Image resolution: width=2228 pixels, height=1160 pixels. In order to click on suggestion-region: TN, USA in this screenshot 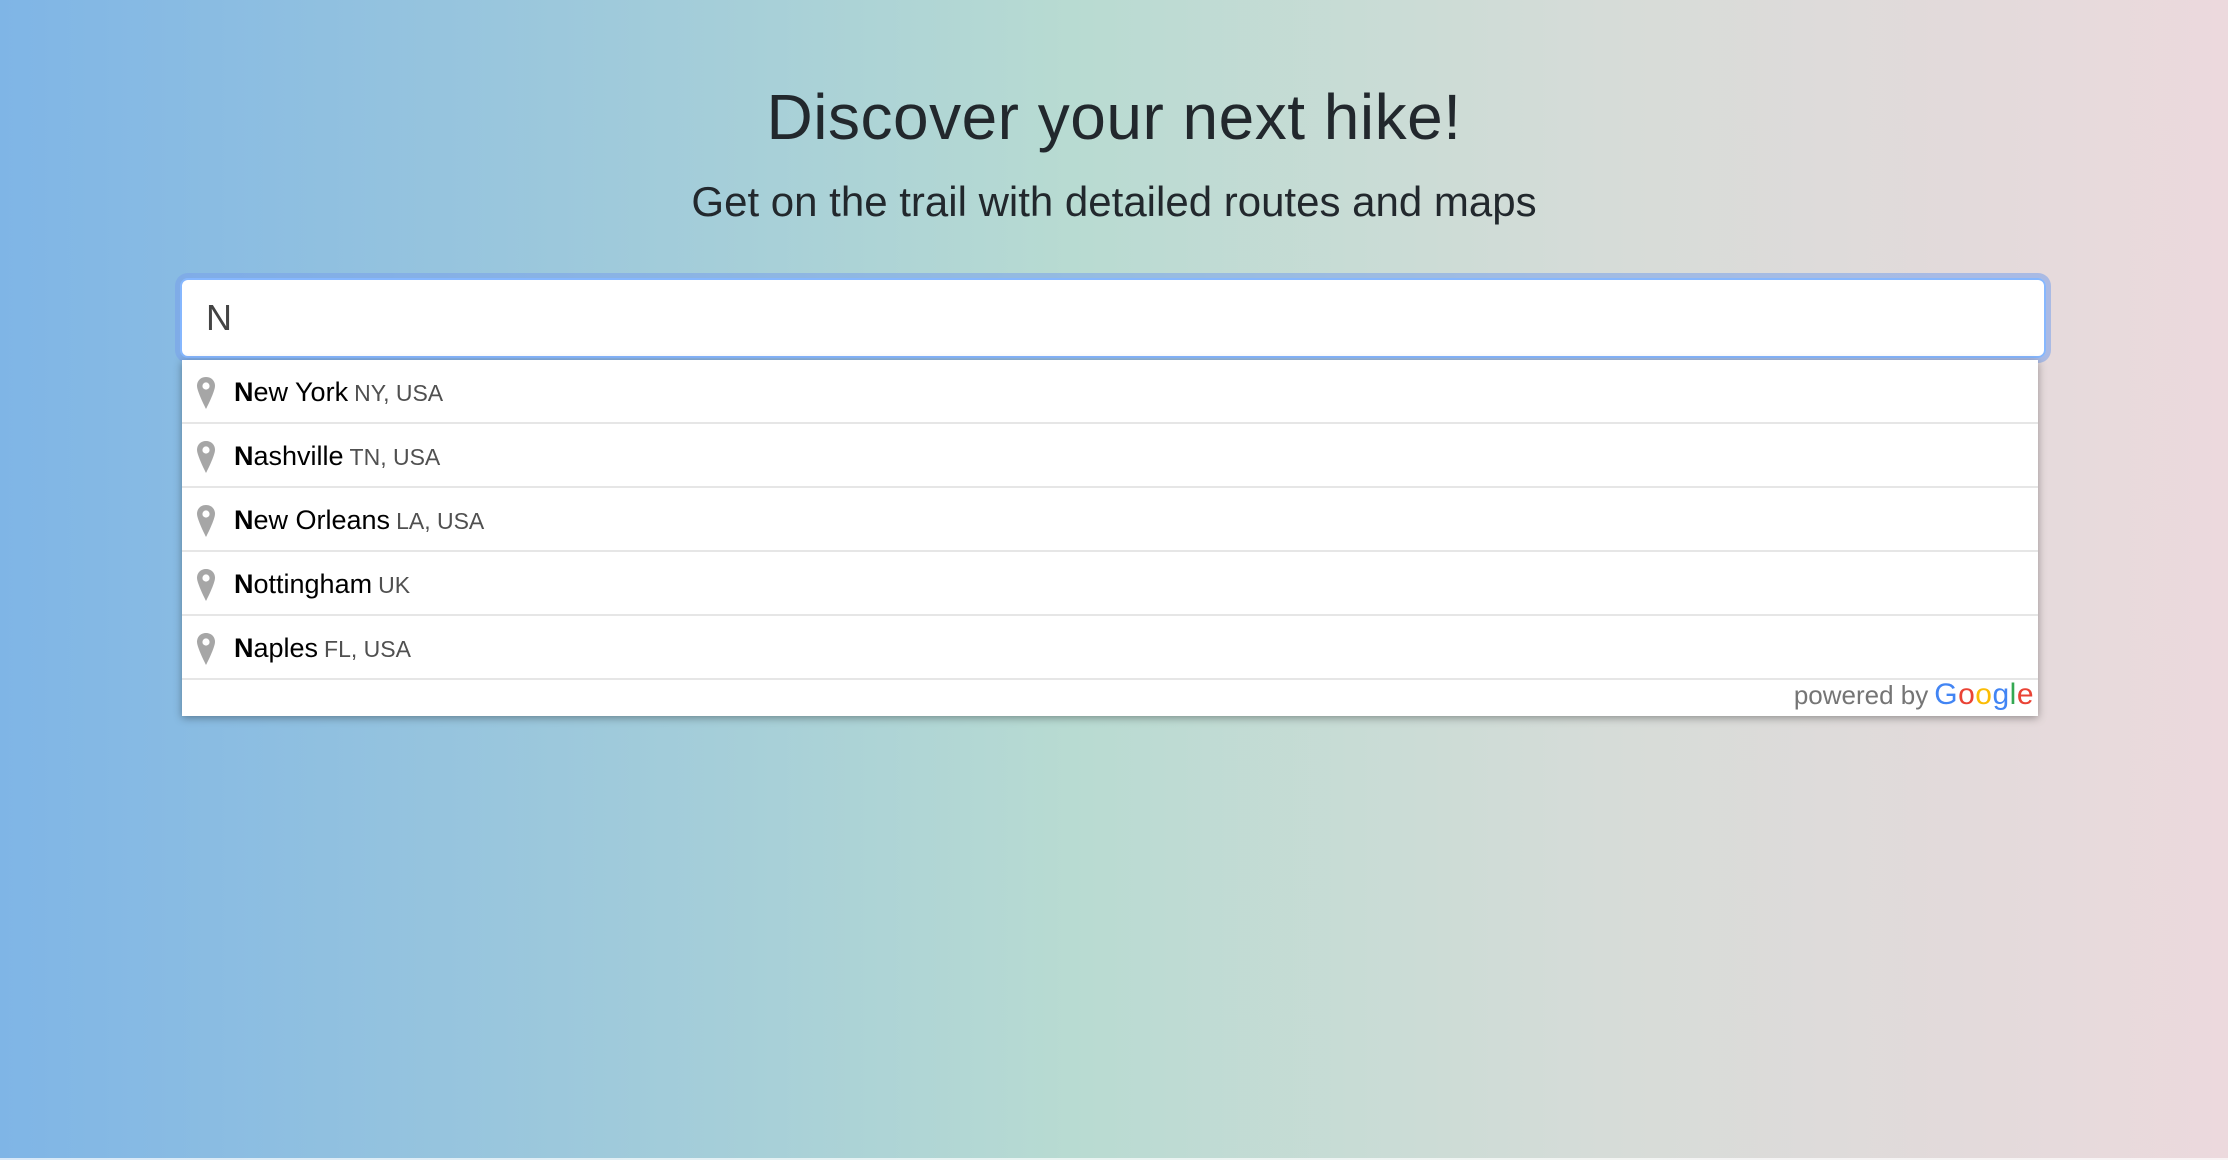, I will do `click(395, 457)`.